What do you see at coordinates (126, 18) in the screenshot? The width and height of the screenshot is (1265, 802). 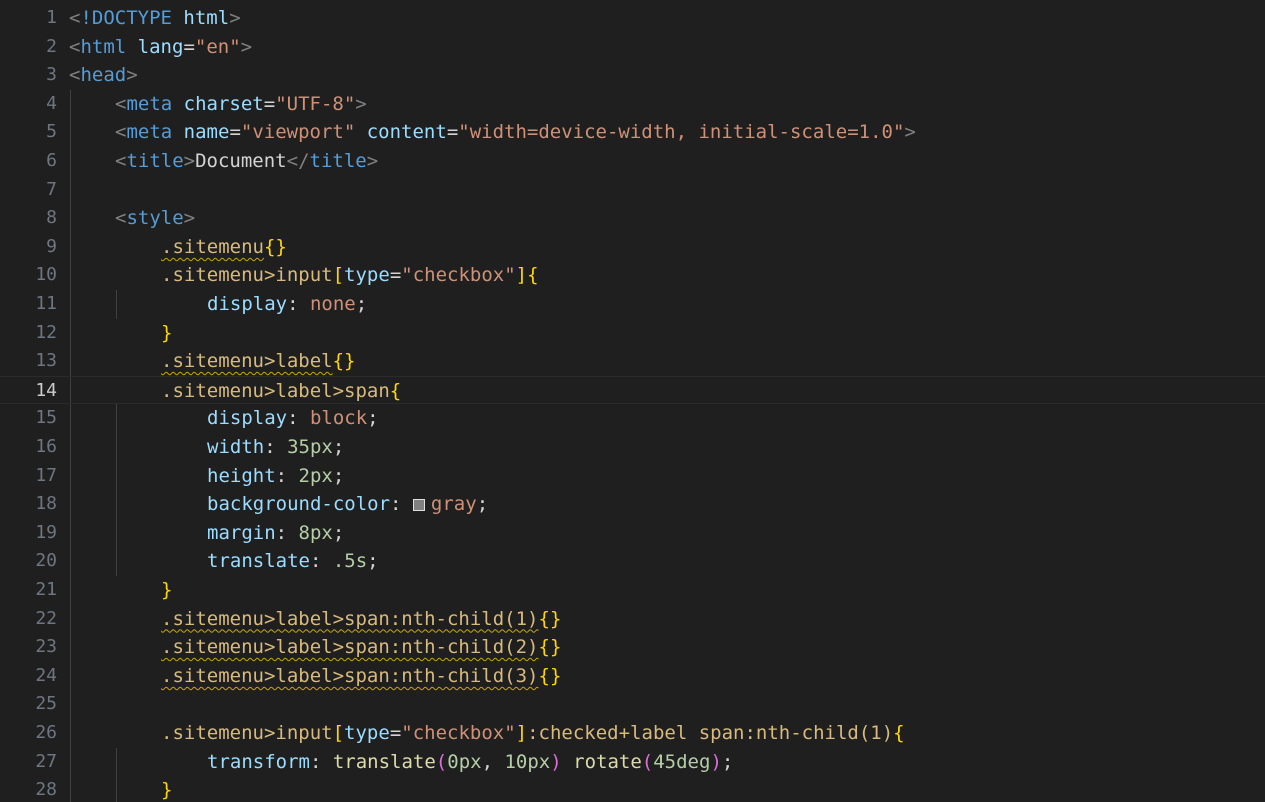 I see `code-token: !DOCTYPE` at bounding box center [126, 18].